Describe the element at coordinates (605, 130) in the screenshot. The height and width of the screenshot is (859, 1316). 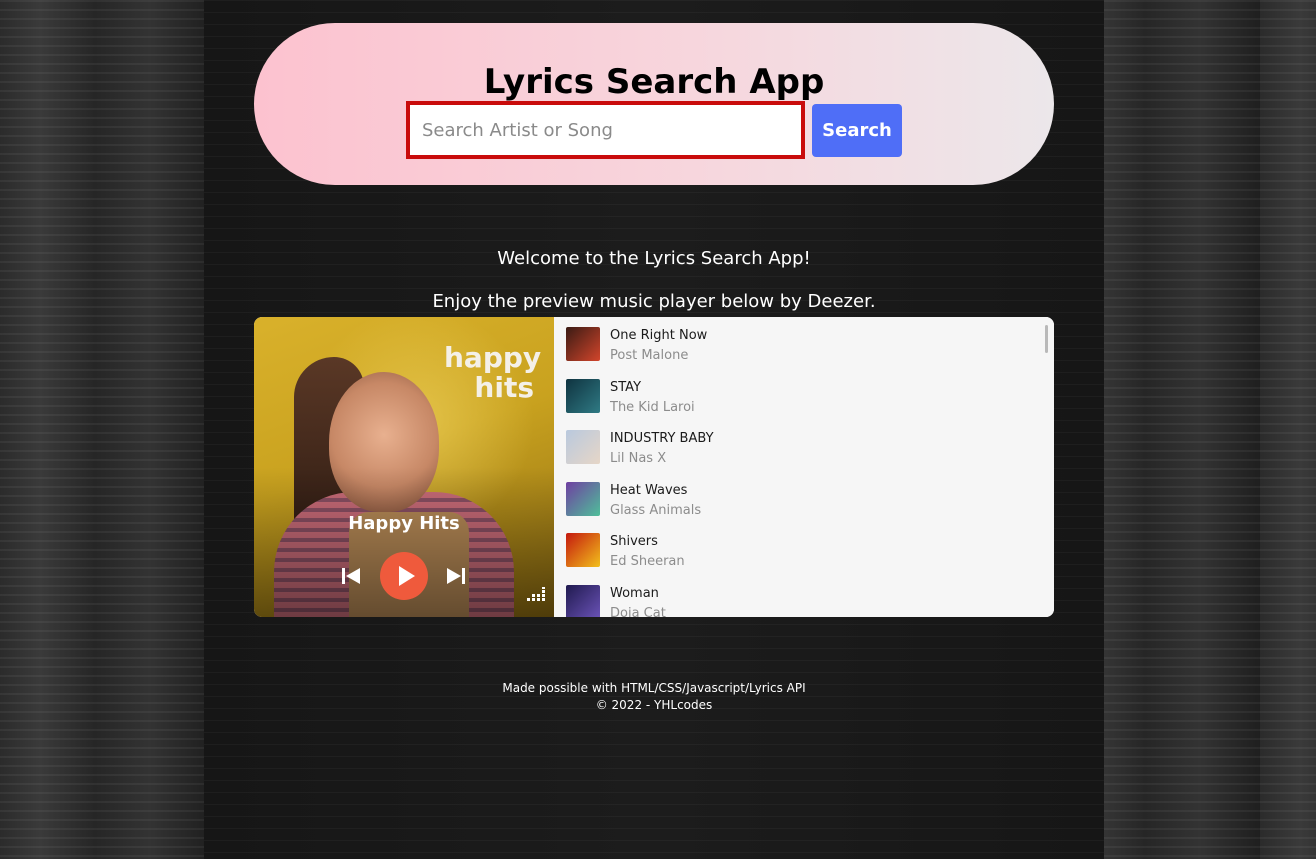
I see `search-input` at that location.